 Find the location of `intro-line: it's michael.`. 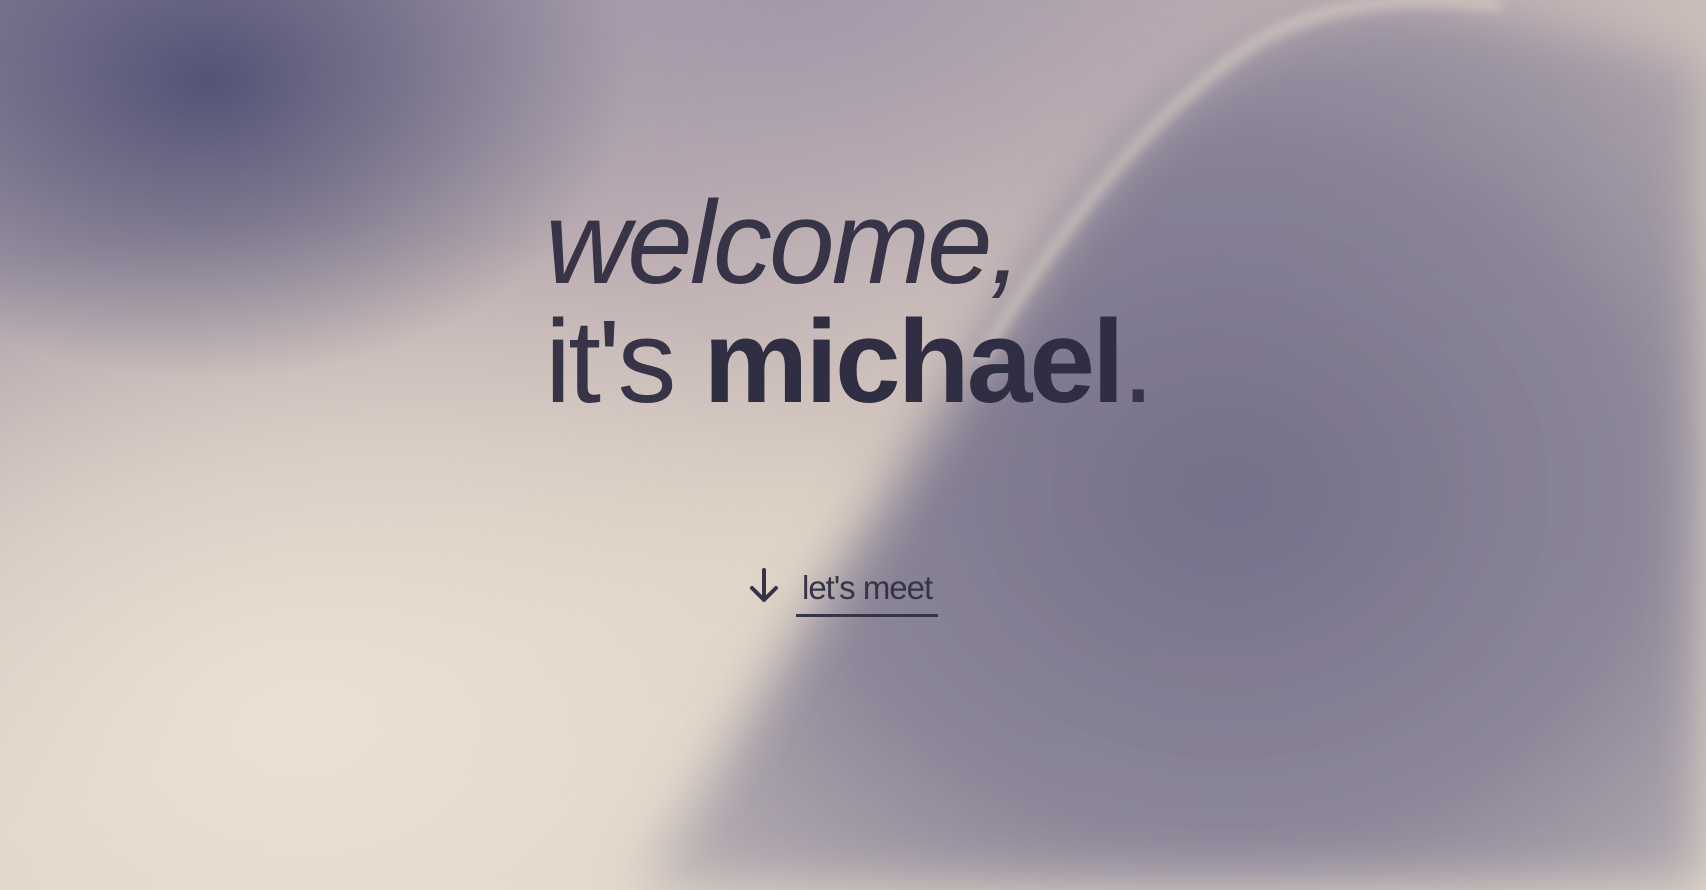

intro-line: it's michael. is located at coordinates (850, 362).